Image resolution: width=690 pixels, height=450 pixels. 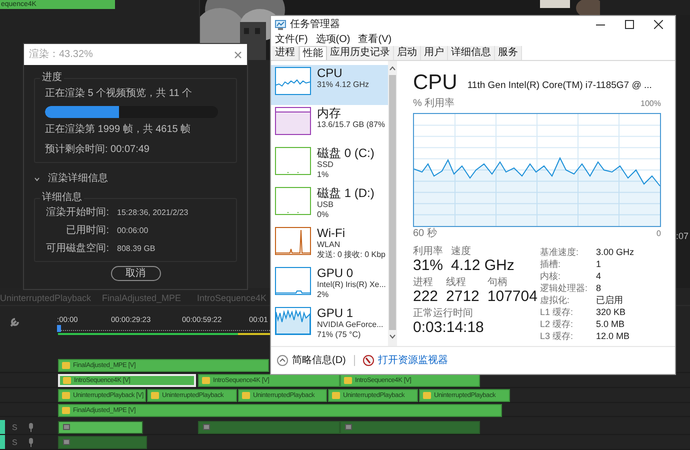 I want to click on stat-label: 速度, so click(x=461, y=251).